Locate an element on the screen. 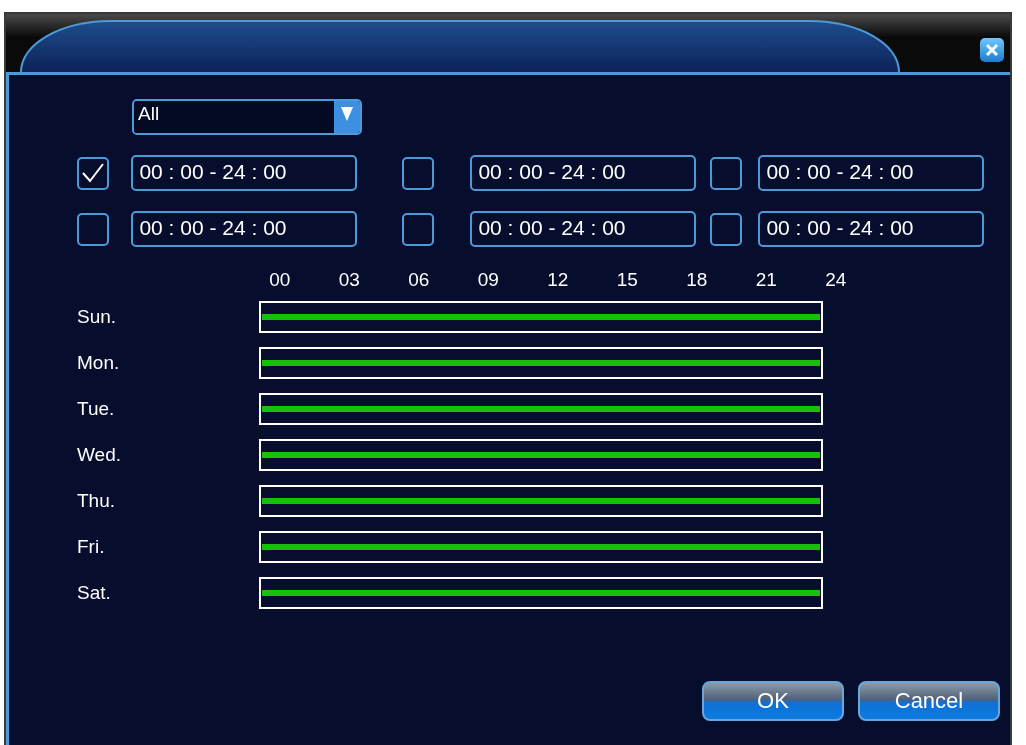  day-label: Sun. is located at coordinates (97, 317).